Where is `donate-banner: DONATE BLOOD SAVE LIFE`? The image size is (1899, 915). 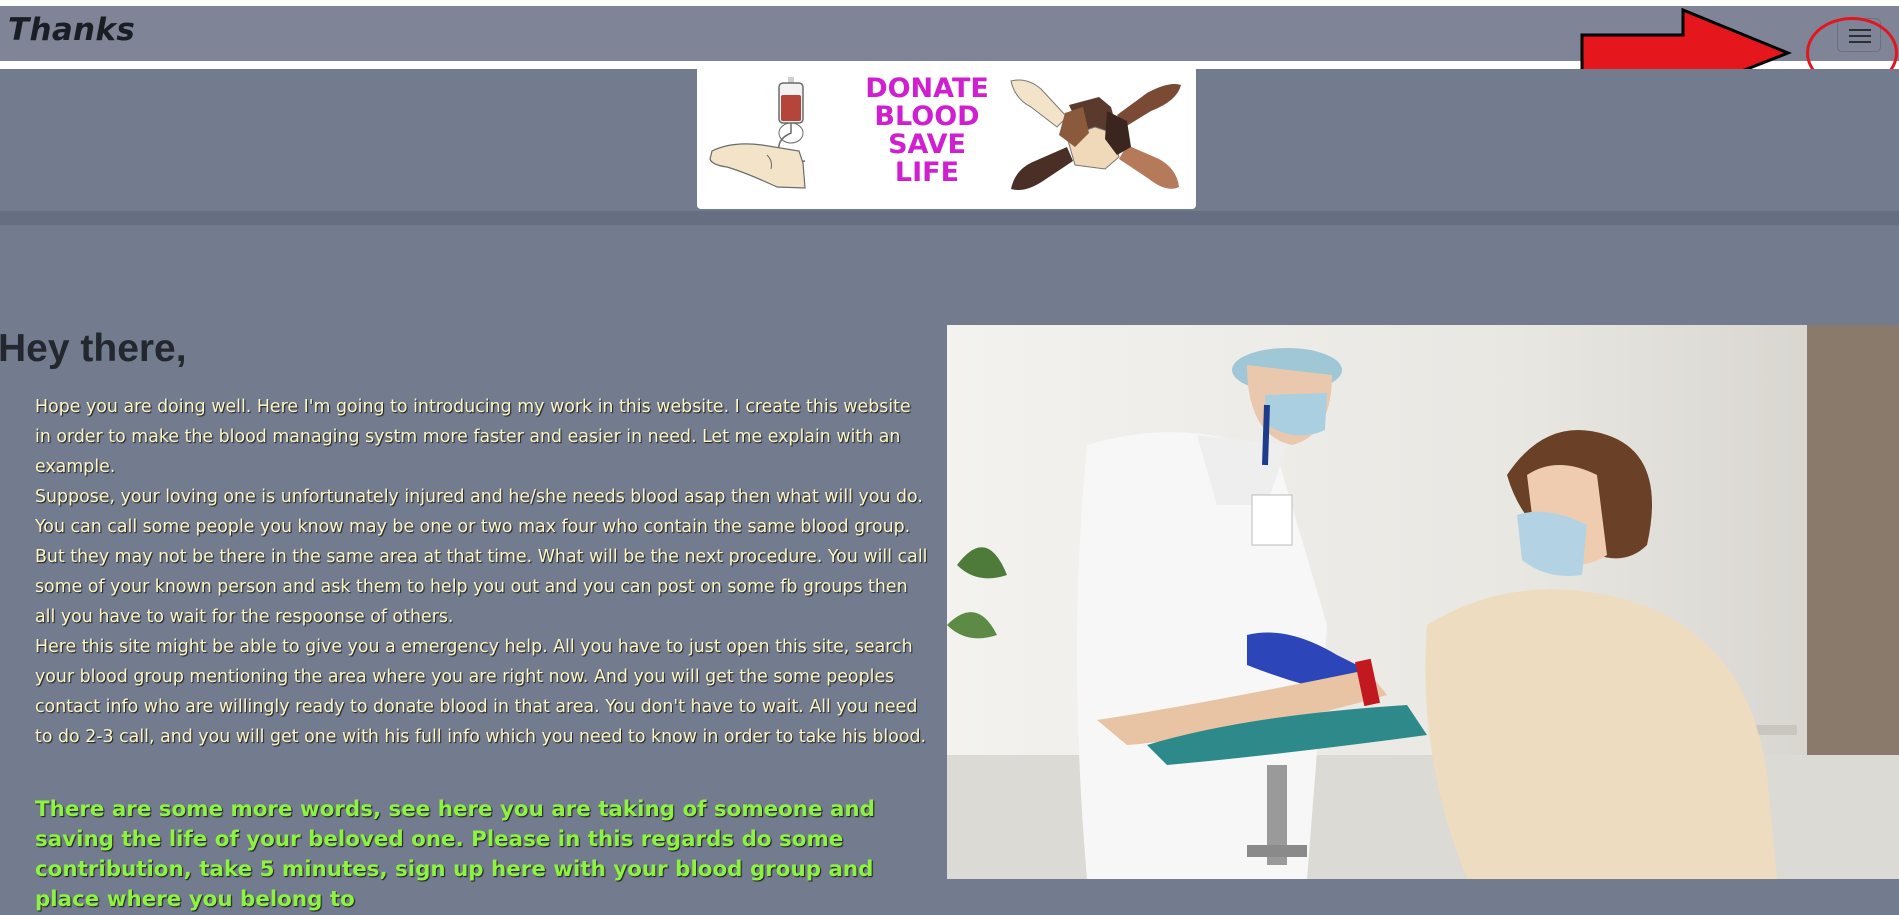 donate-banner: DONATE BLOOD SAVE LIFE is located at coordinates (946, 139).